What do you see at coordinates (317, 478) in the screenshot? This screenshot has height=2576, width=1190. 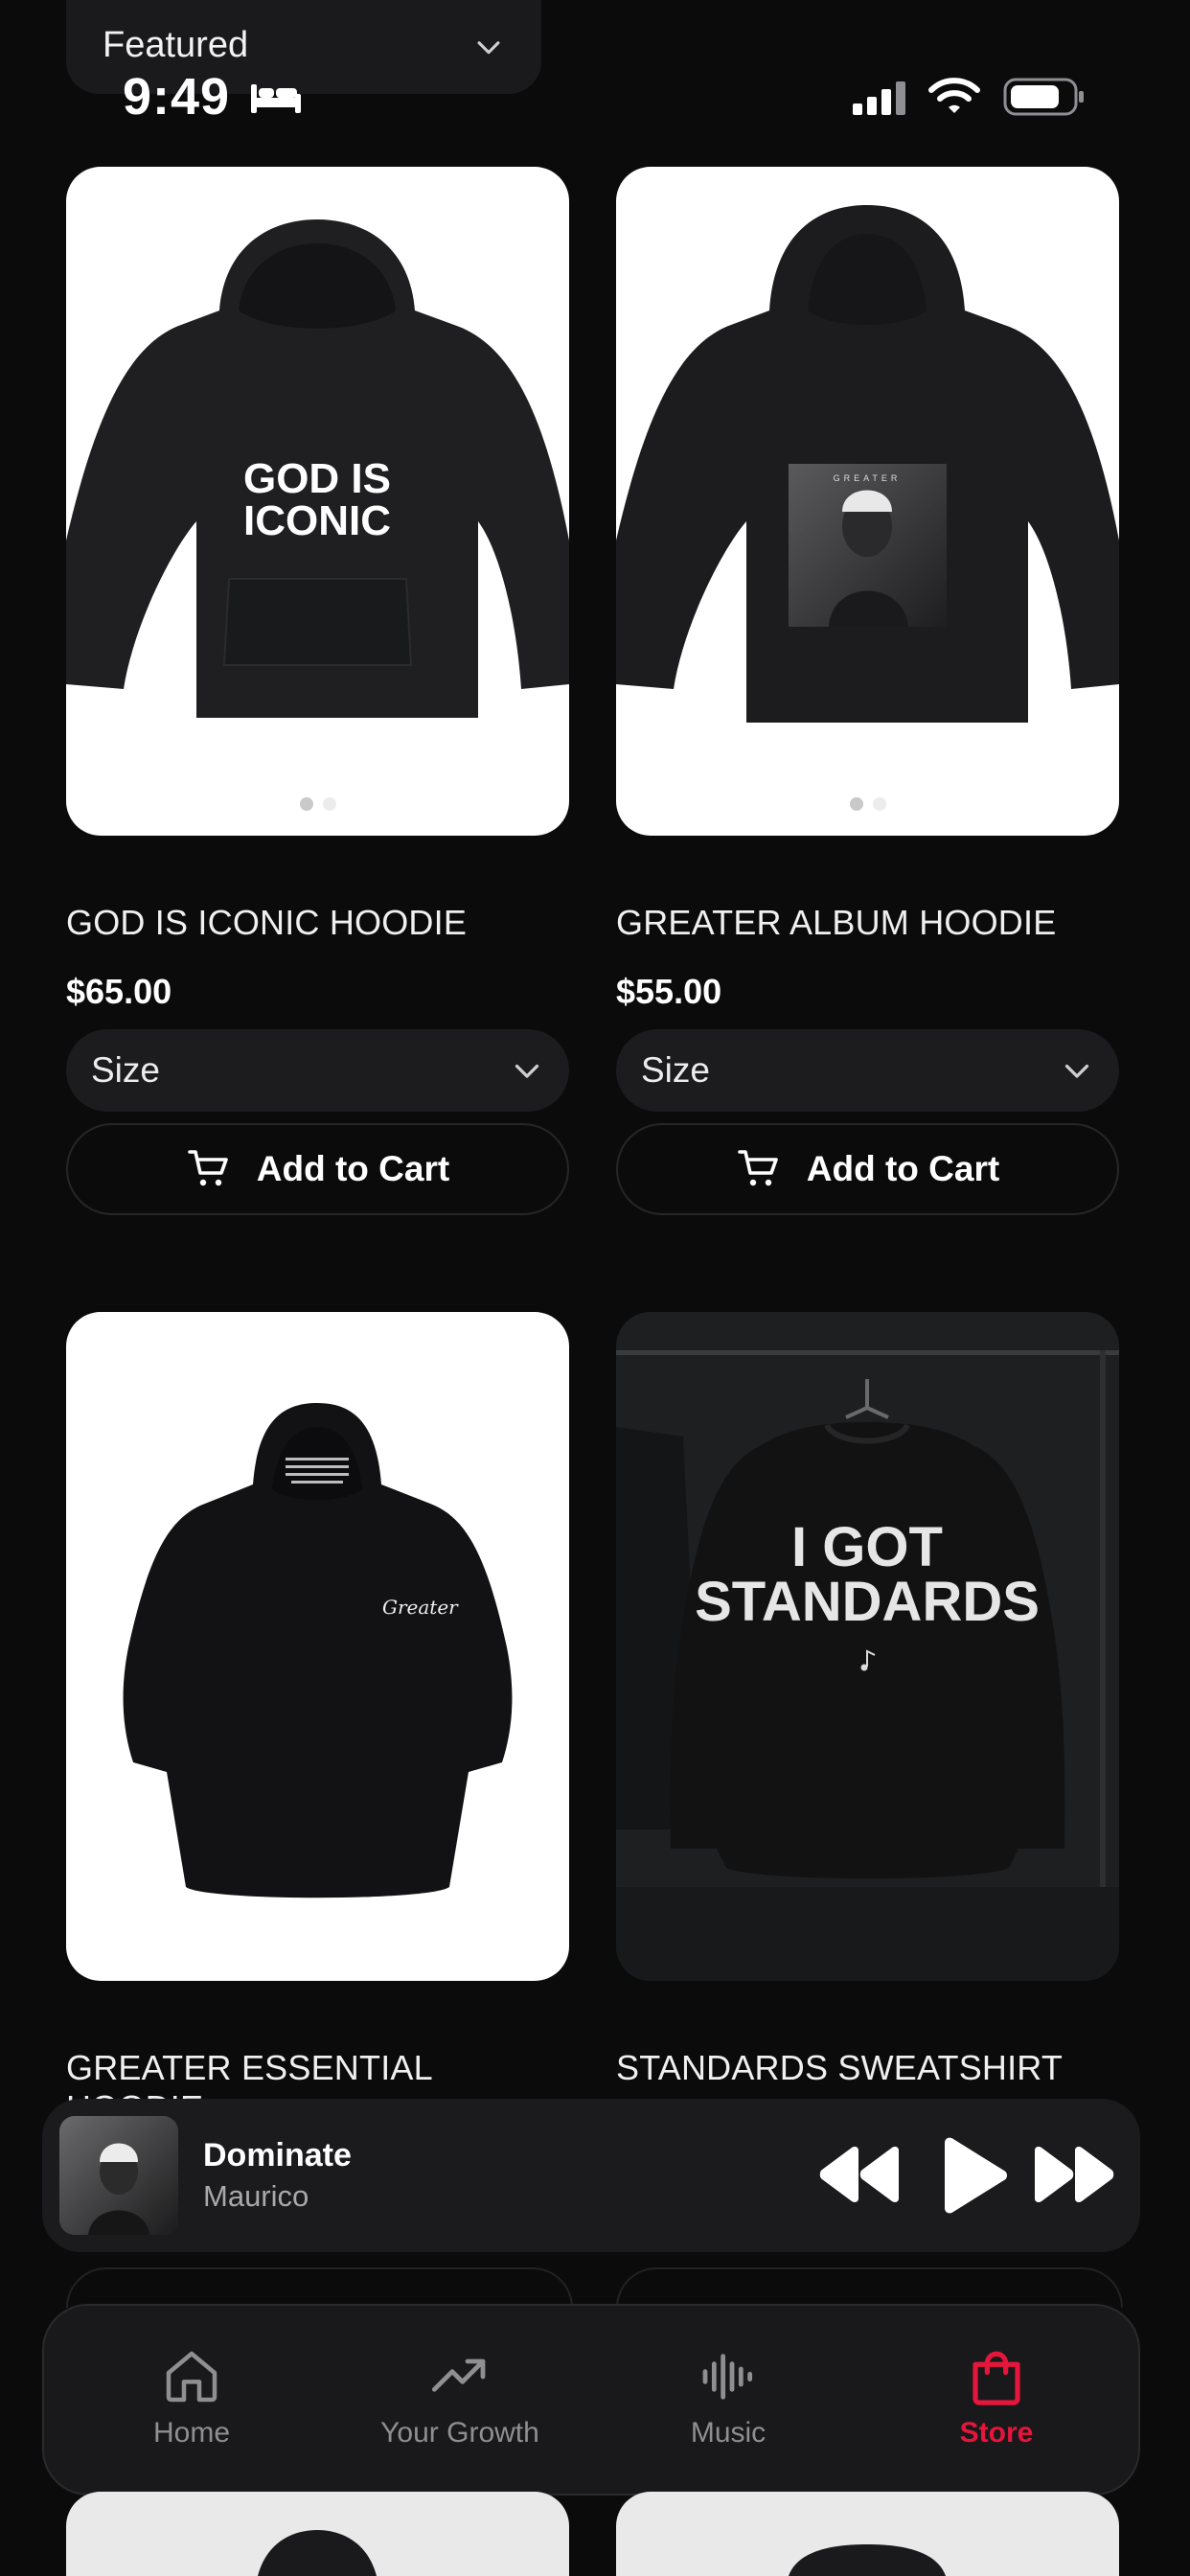 I see `print-text-line-1: GOD IS` at bounding box center [317, 478].